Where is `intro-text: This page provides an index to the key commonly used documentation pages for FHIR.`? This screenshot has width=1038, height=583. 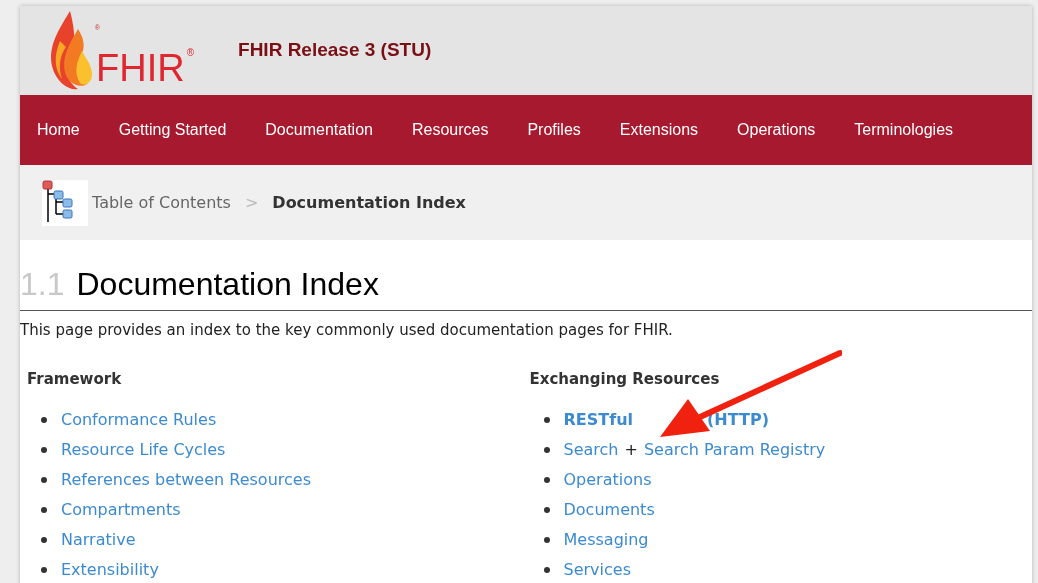 intro-text: This page provides an index to the key commonly used documentation pages for FHIR. is located at coordinates (347, 330).